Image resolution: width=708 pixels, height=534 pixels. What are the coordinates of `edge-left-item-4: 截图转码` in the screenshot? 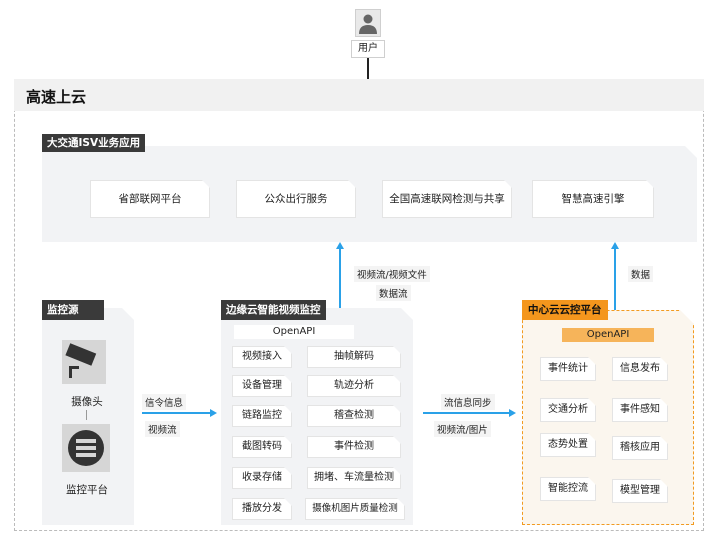 It's located at (262, 447).